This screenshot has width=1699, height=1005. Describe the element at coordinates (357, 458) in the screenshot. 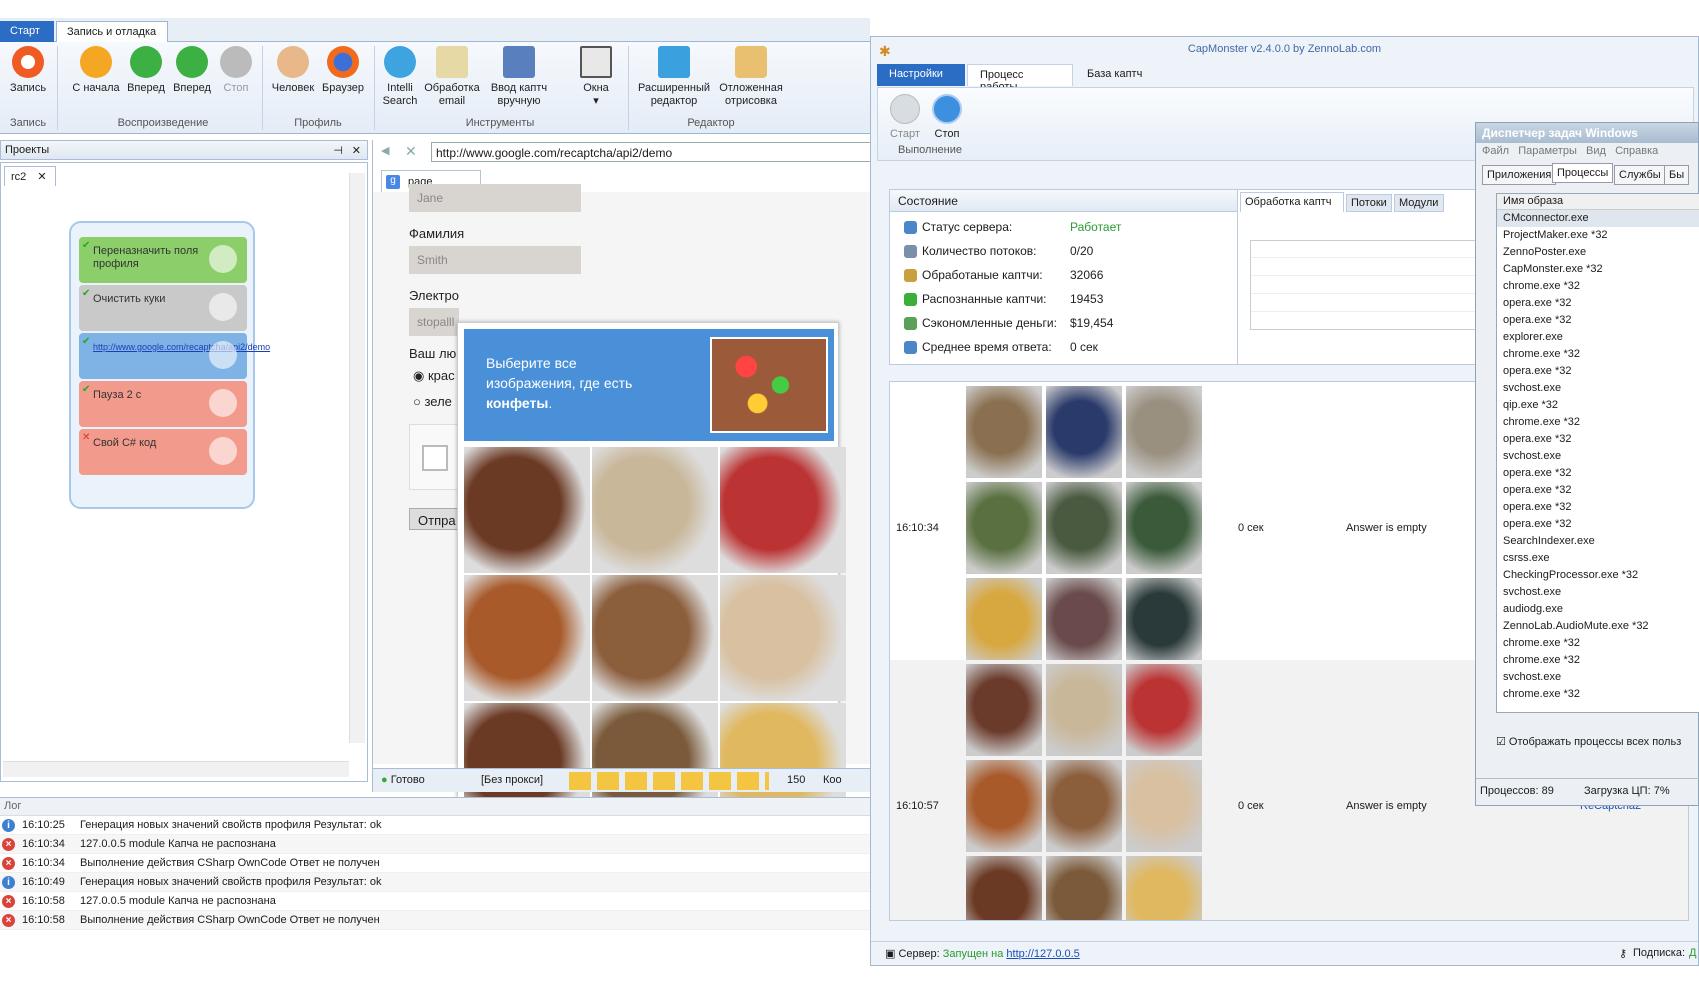

I see `vertical-scrollbar` at that location.